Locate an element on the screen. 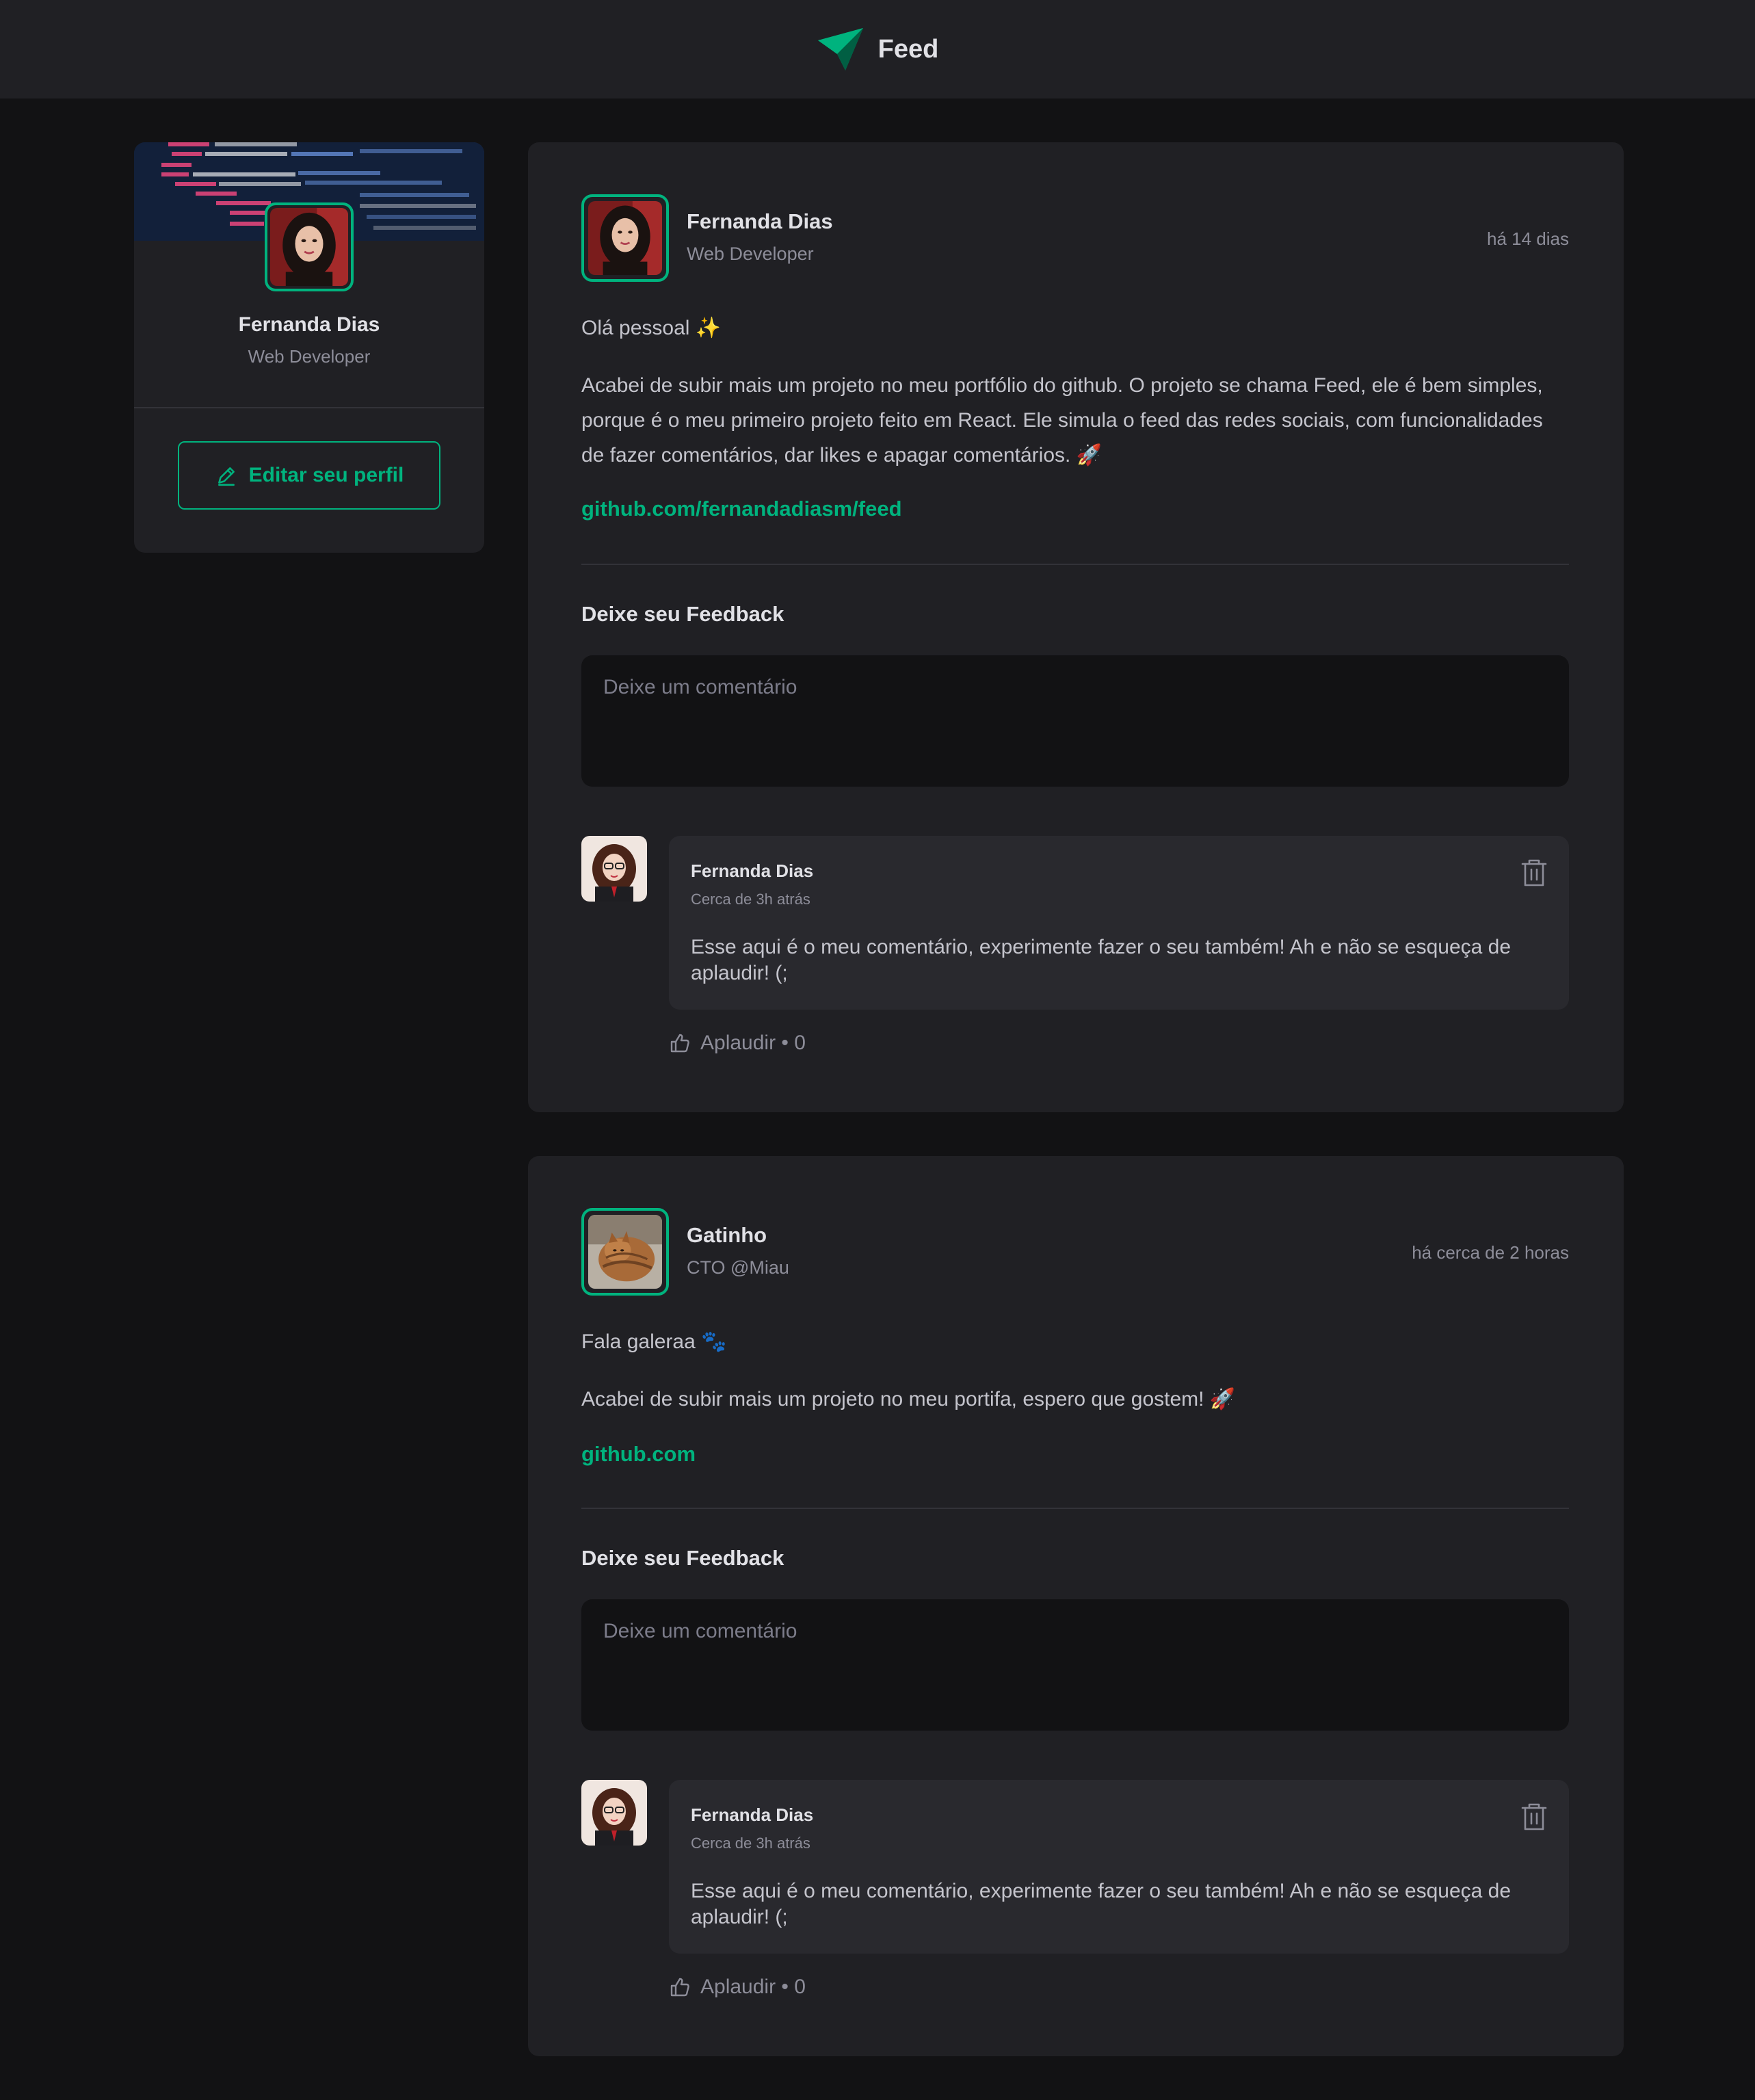 The width and height of the screenshot is (1755, 2100). app-title: Feed is located at coordinates (908, 49).